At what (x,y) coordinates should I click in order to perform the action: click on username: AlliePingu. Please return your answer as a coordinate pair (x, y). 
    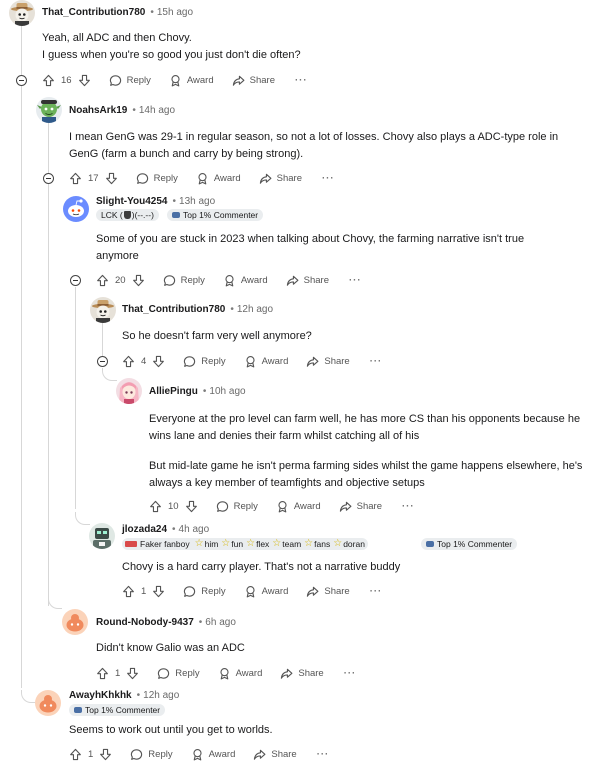
    Looking at the image, I should click on (173, 391).